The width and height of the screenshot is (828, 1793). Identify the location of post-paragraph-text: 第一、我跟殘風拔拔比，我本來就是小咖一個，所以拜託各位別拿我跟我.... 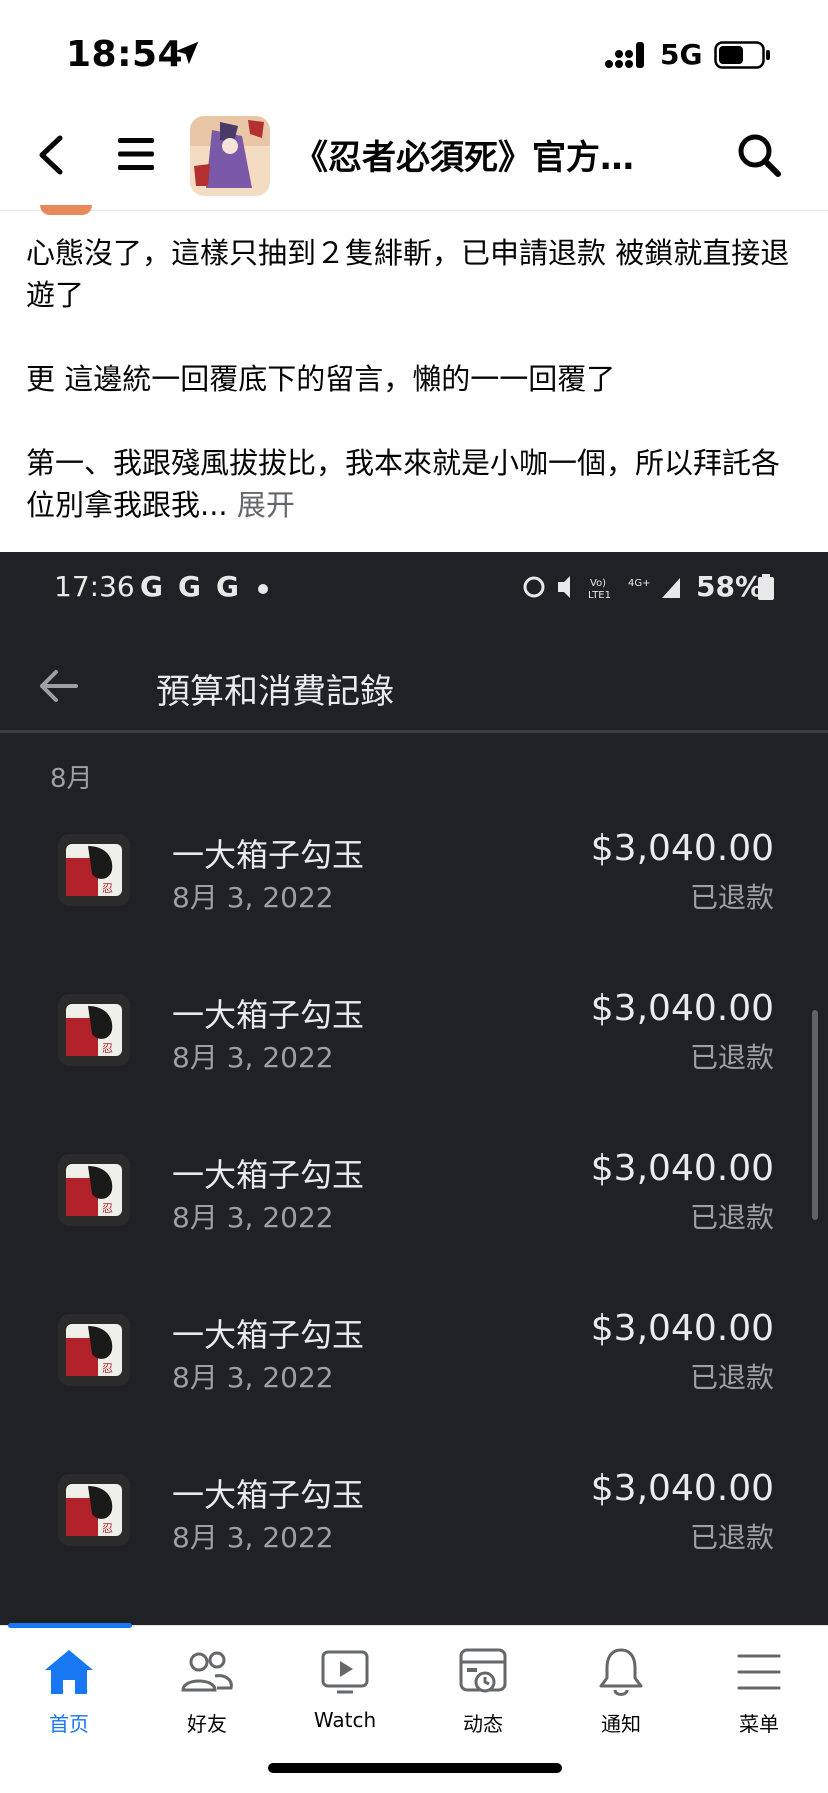
(403, 484).